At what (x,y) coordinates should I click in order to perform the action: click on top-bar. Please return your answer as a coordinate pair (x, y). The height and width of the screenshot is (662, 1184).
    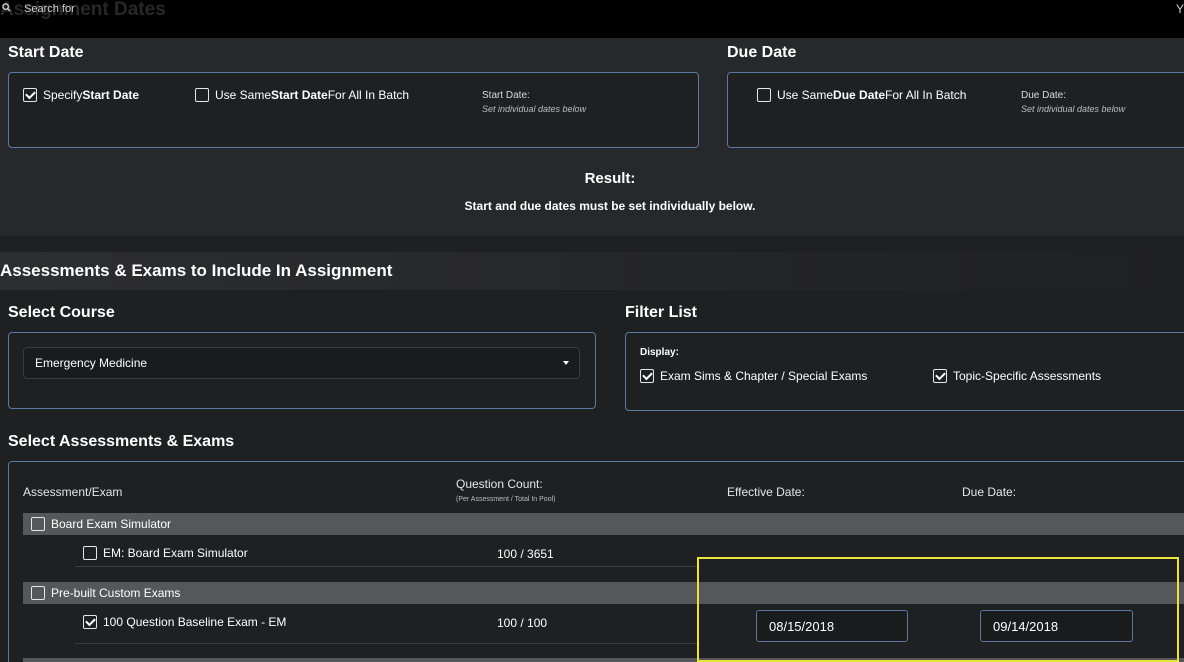
    Looking at the image, I should click on (592, 19).